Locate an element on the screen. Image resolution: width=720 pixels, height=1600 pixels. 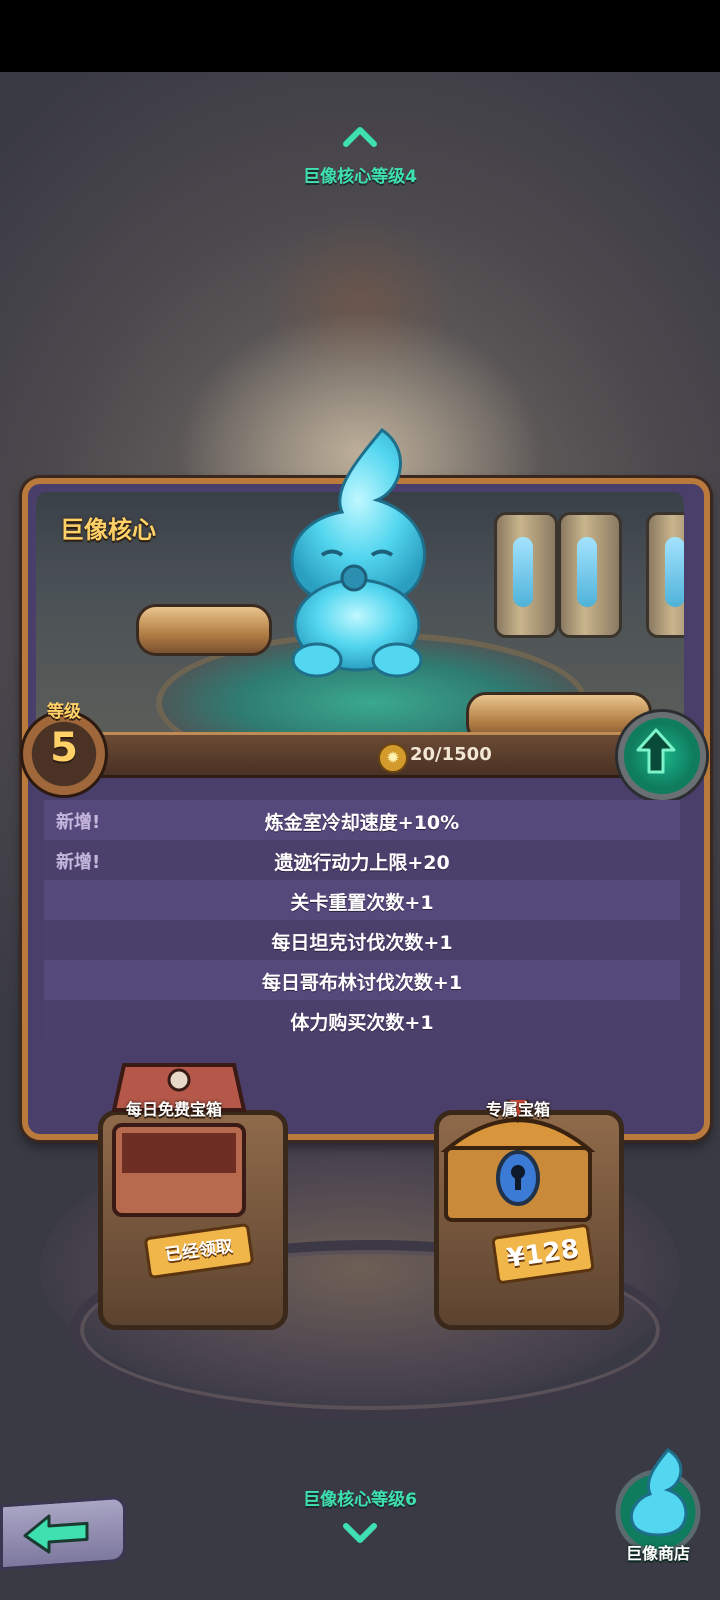
pipe-left is located at coordinates (204, 630).